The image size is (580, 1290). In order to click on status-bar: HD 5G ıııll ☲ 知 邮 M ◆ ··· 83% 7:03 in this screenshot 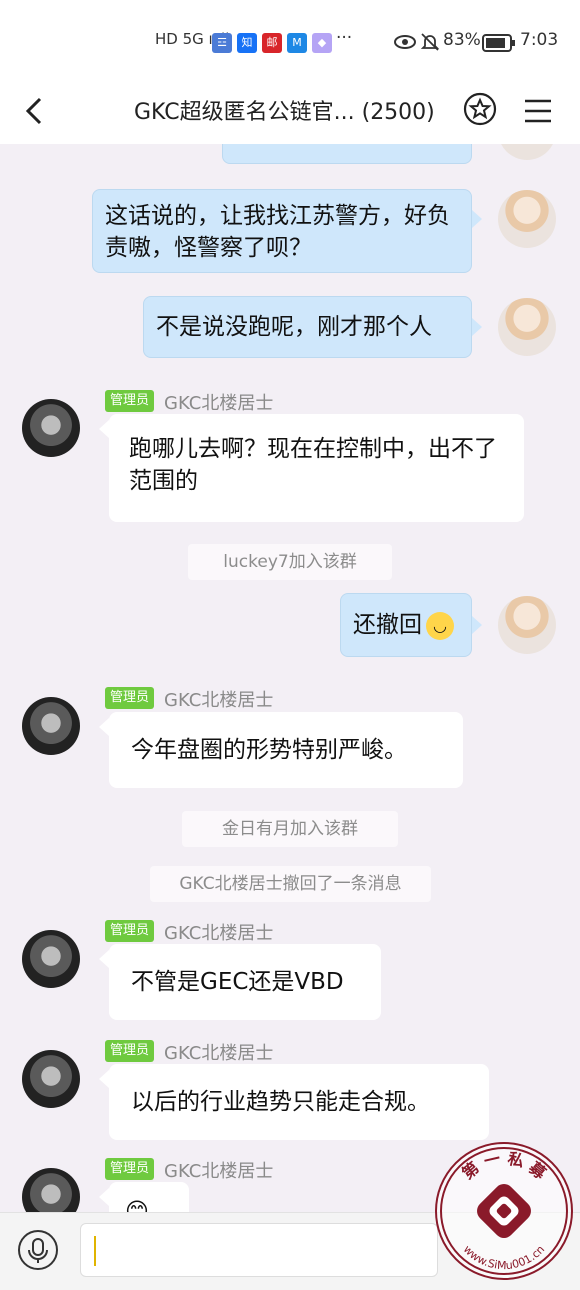, I will do `click(290, 40)`.